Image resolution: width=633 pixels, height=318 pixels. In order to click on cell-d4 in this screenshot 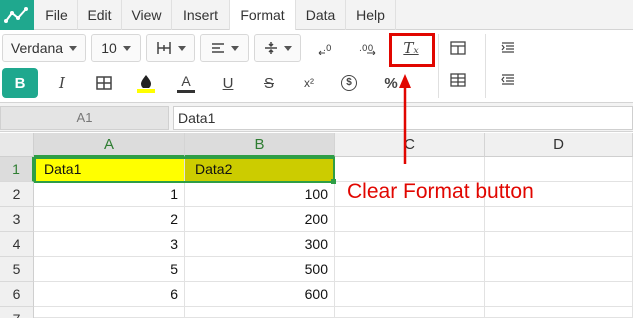, I will do `click(559, 244)`.